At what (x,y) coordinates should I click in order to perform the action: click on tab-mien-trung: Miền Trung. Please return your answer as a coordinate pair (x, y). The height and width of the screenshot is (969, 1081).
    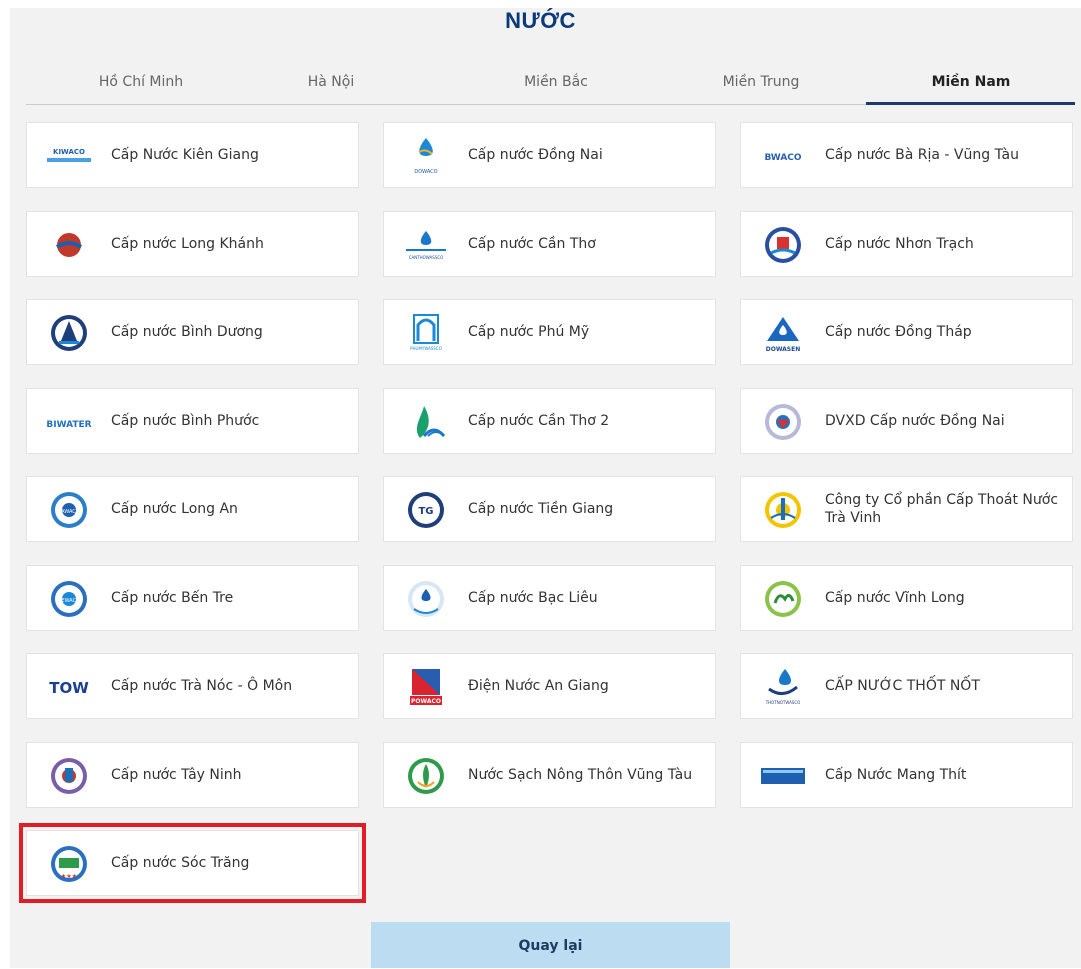
    Looking at the image, I should click on (761, 82).